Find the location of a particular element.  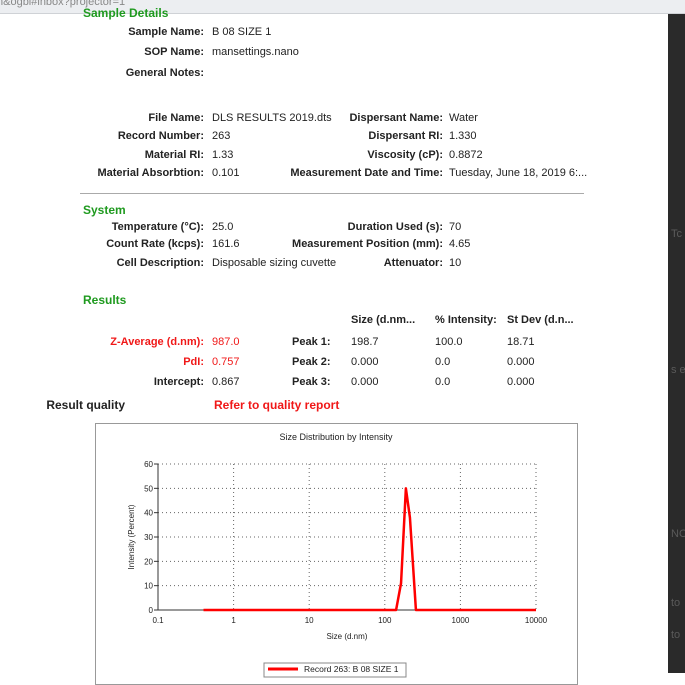

result-field-value: 0.867 is located at coordinates (226, 382).